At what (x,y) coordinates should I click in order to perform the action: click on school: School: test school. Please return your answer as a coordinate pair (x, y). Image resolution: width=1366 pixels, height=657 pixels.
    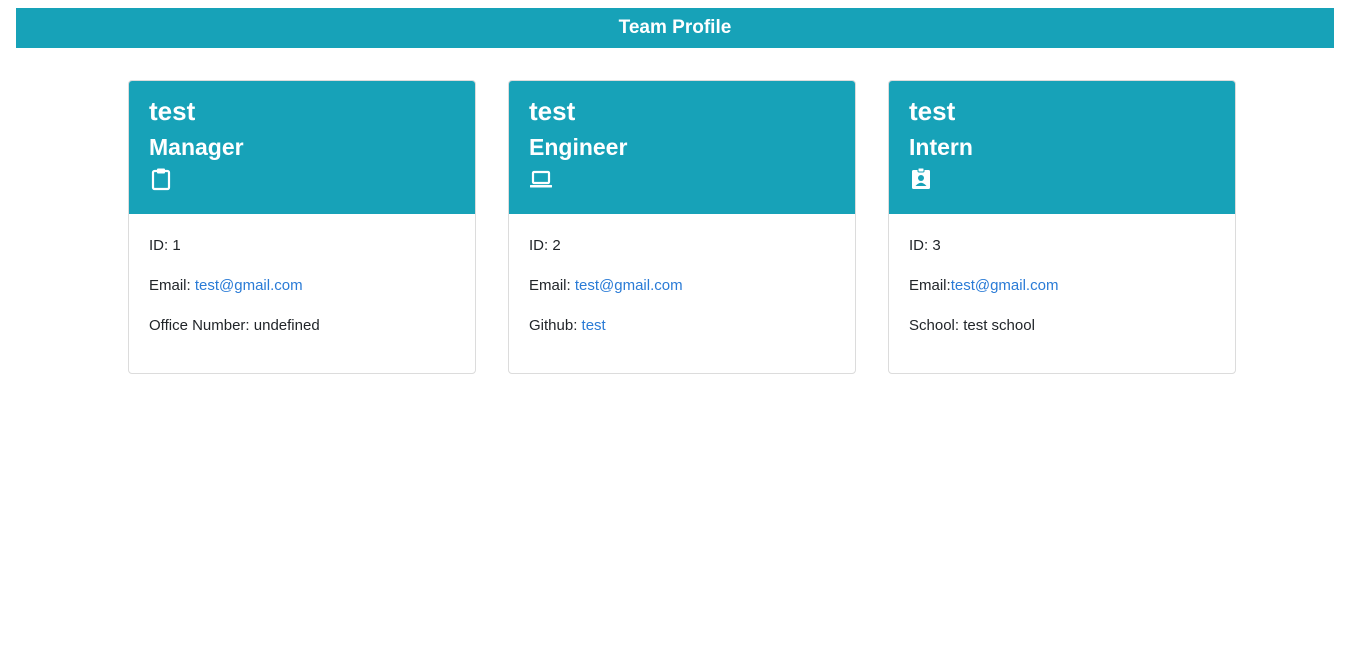
    Looking at the image, I should click on (1062, 326).